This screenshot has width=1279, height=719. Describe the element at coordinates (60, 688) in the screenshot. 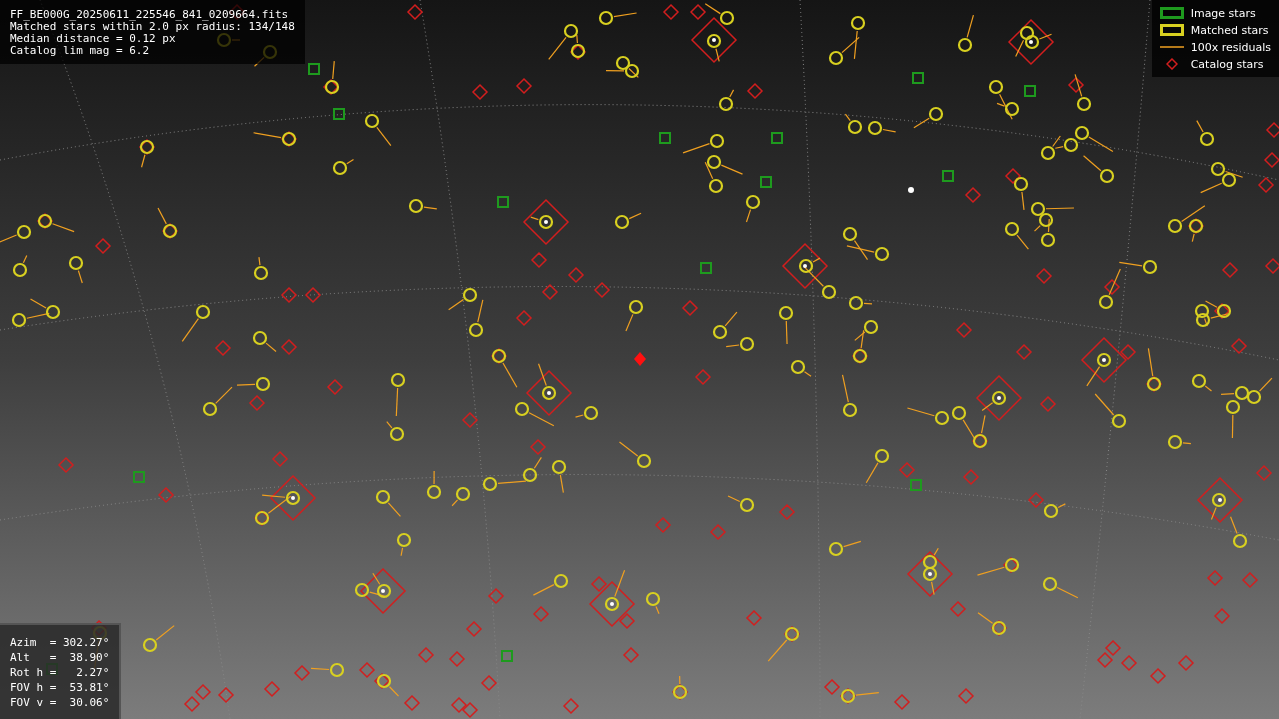

I see `pointing-text: FOV h = 53.81°` at that location.